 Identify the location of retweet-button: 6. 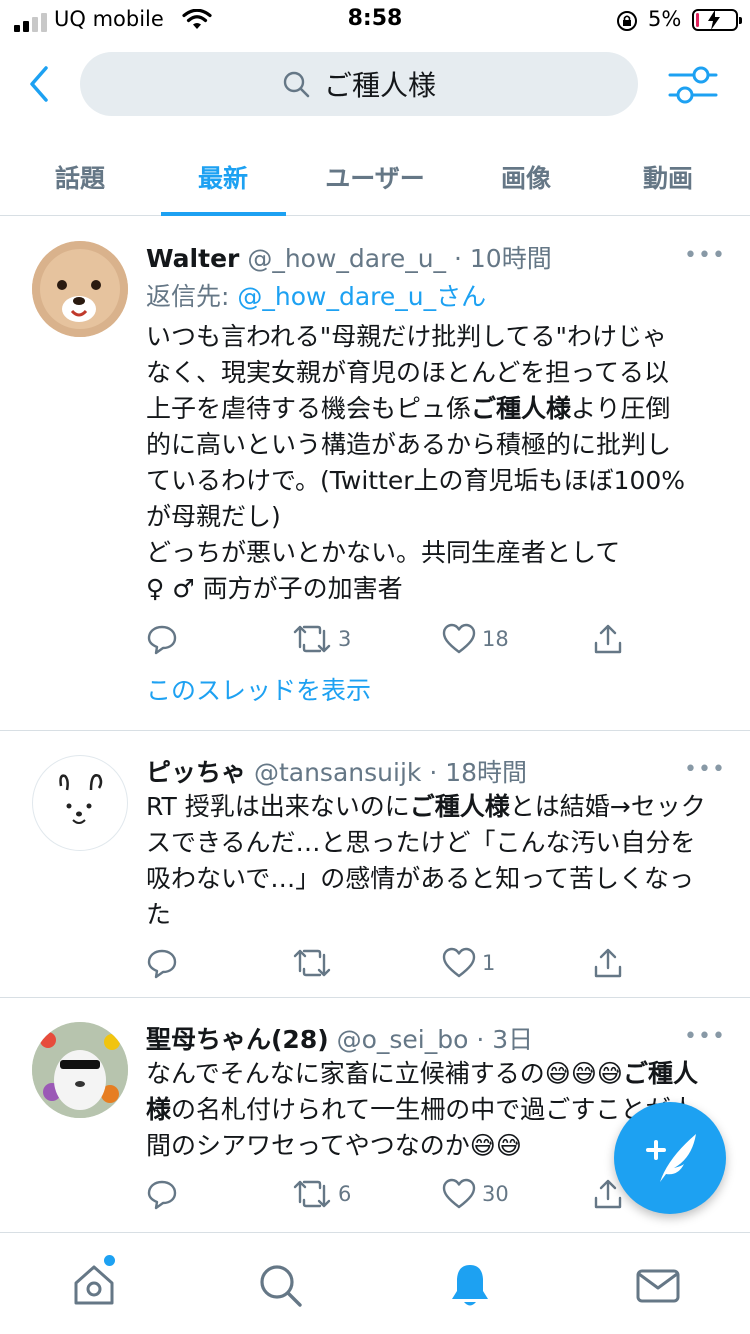
(321, 1194).